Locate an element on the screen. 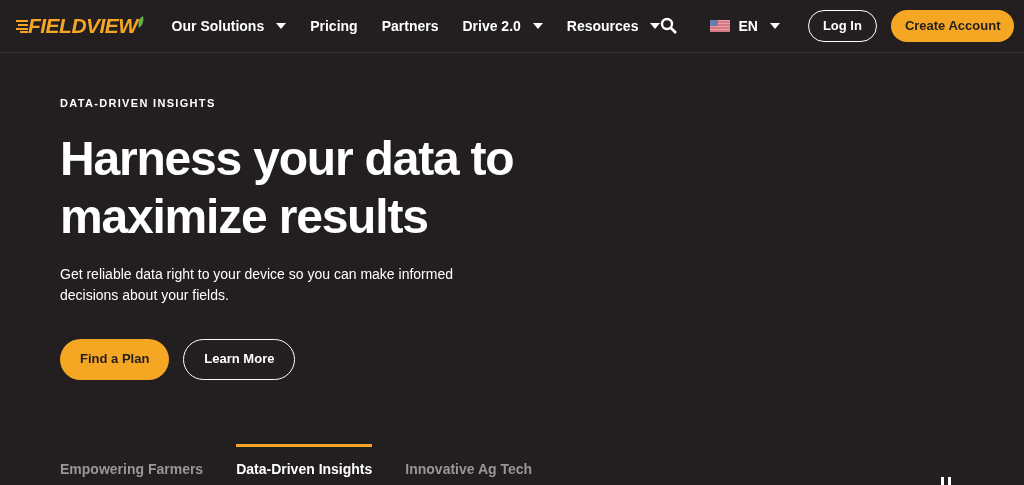 This screenshot has height=485, width=1024. search-icon is located at coordinates (669, 26).